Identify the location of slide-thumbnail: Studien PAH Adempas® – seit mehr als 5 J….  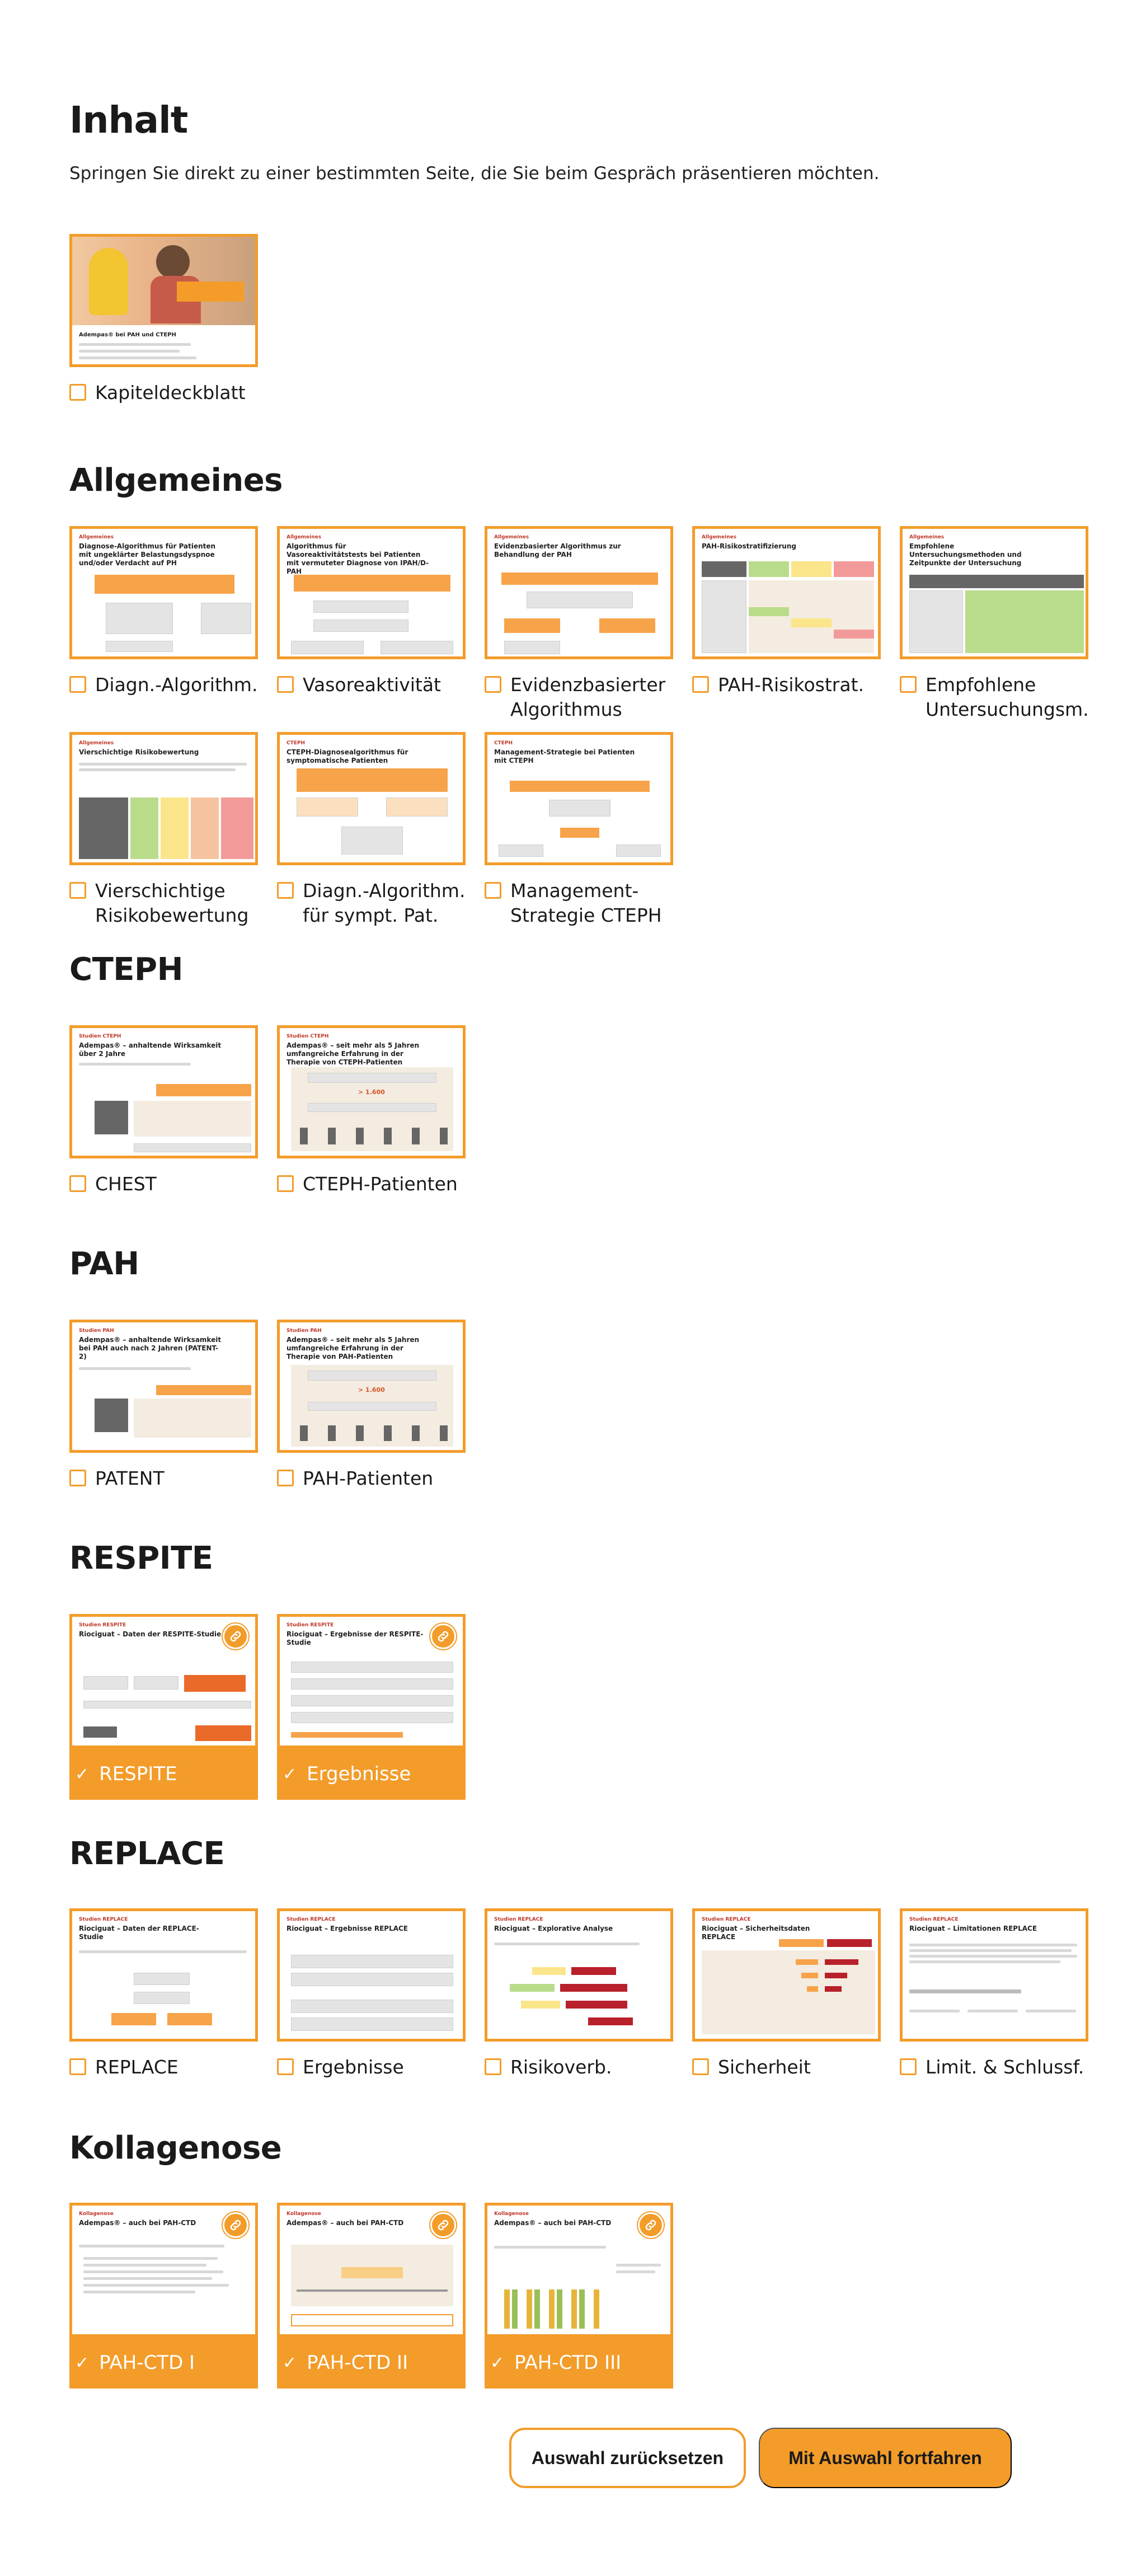
(371, 1386).